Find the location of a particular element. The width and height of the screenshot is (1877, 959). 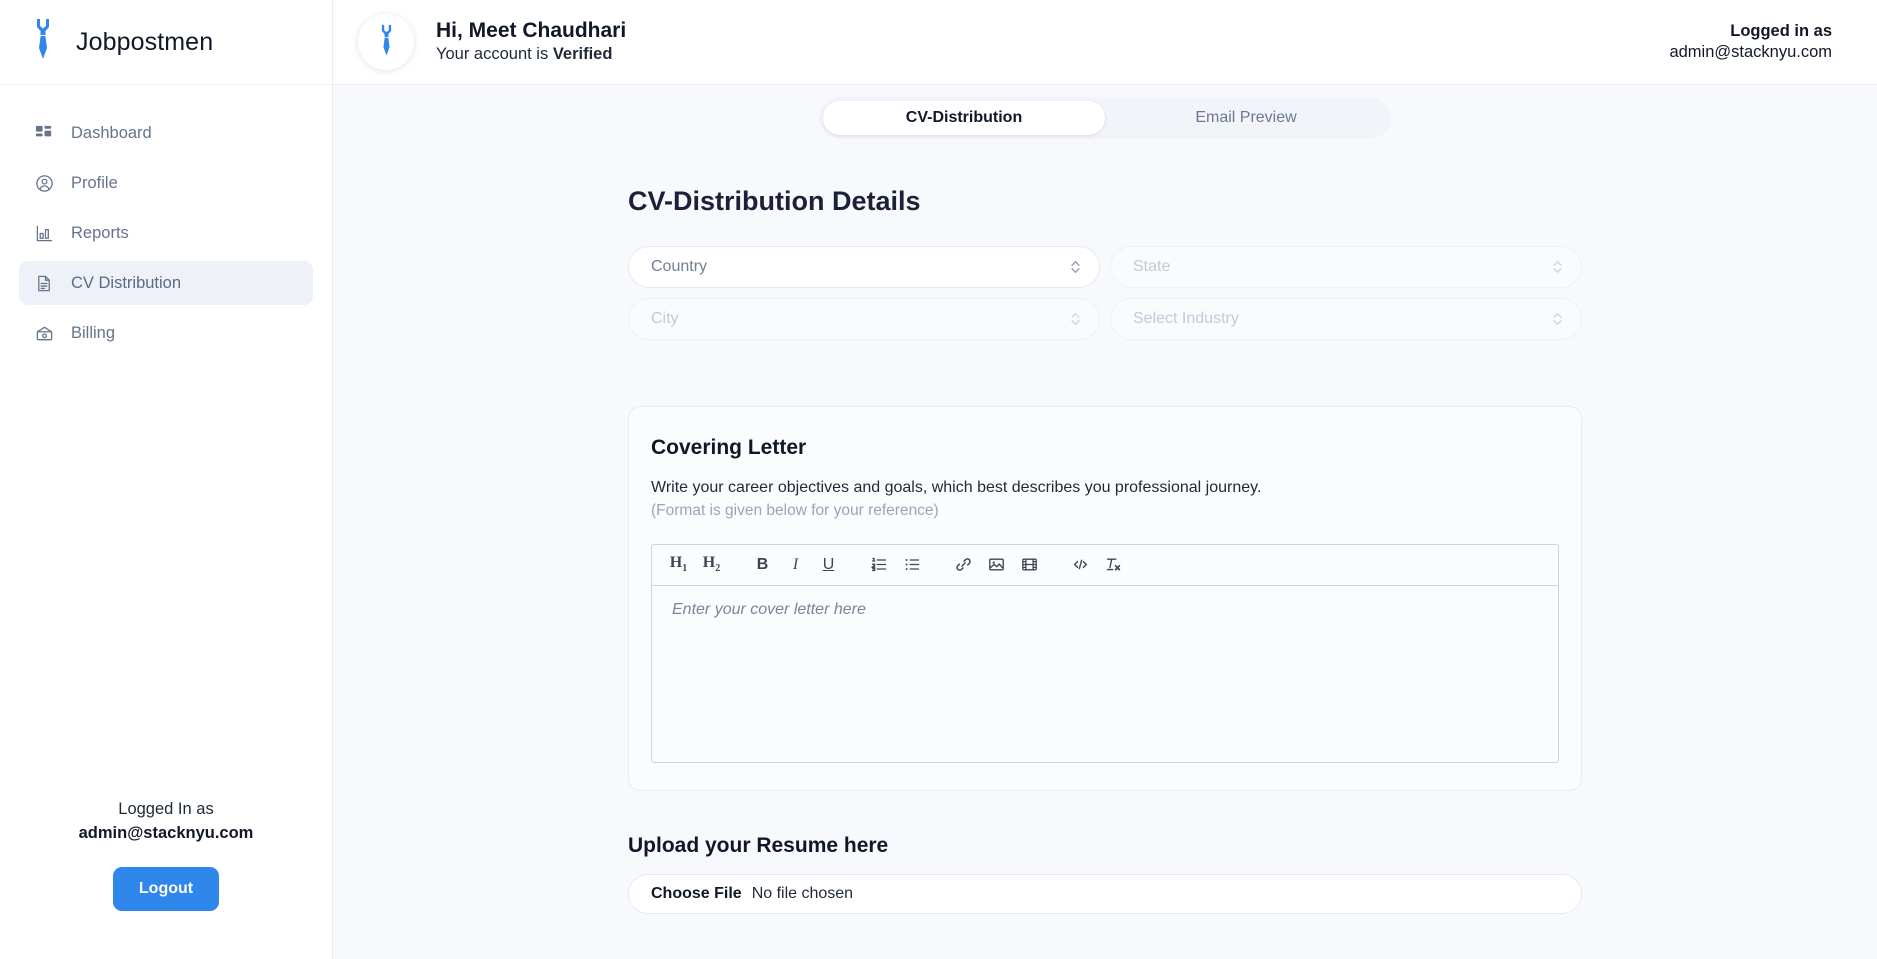

account-status: Your account is Verified is located at coordinates (531, 54).